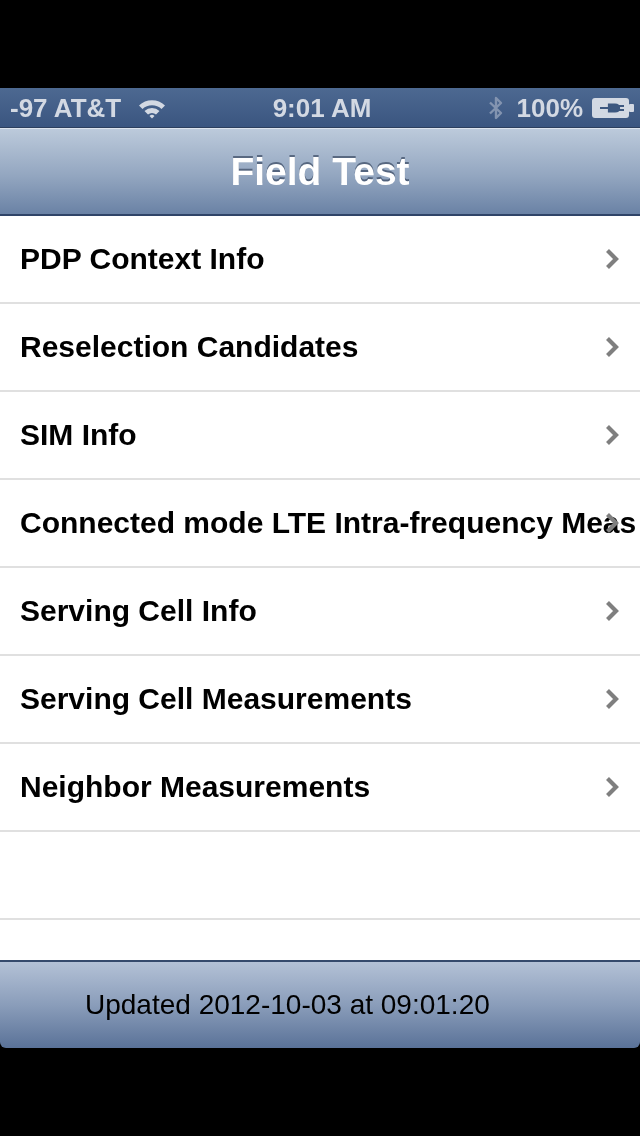 The height and width of the screenshot is (1136, 640). Describe the element at coordinates (320, 171) in the screenshot. I see `nav-title: Field Test` at that location.